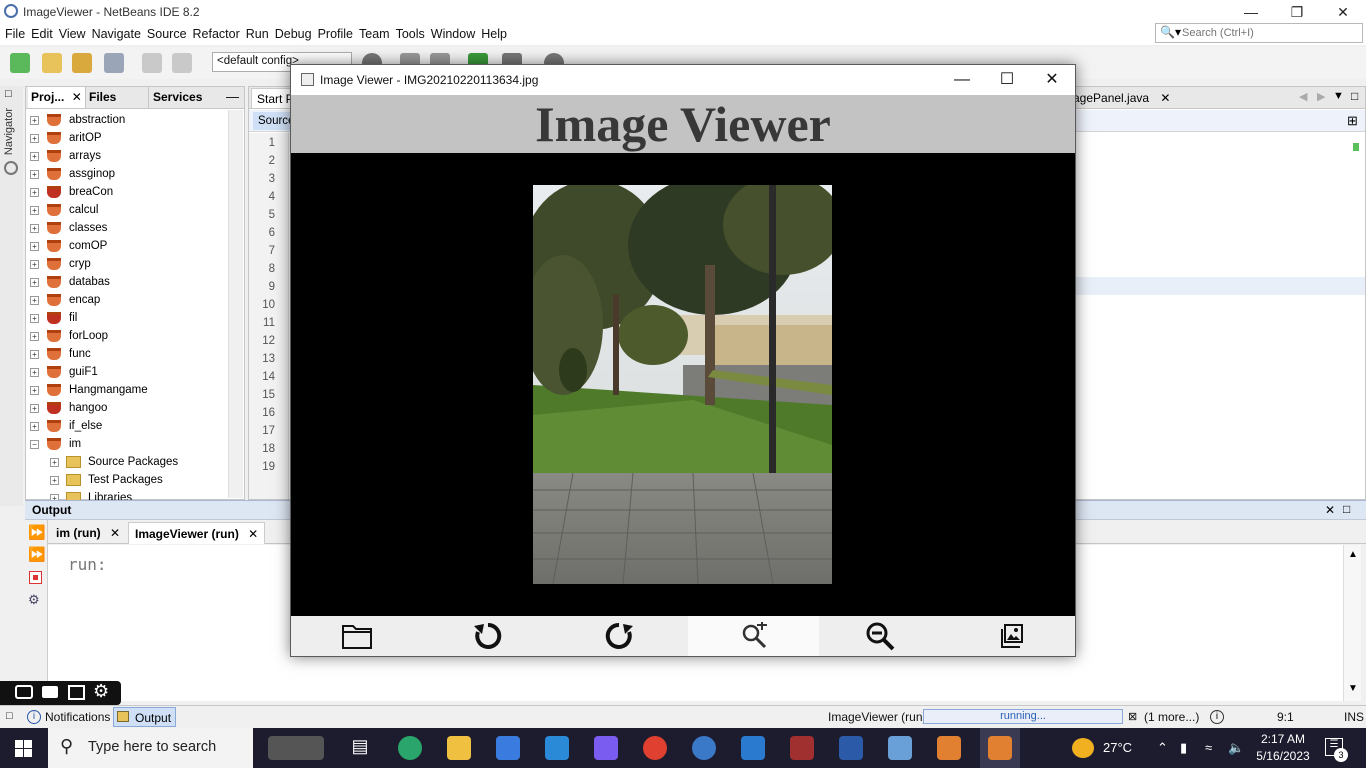  Describe the element at coordinates (360, 748) in the screenshot. I see `task-view-icon: ▤` at that location.